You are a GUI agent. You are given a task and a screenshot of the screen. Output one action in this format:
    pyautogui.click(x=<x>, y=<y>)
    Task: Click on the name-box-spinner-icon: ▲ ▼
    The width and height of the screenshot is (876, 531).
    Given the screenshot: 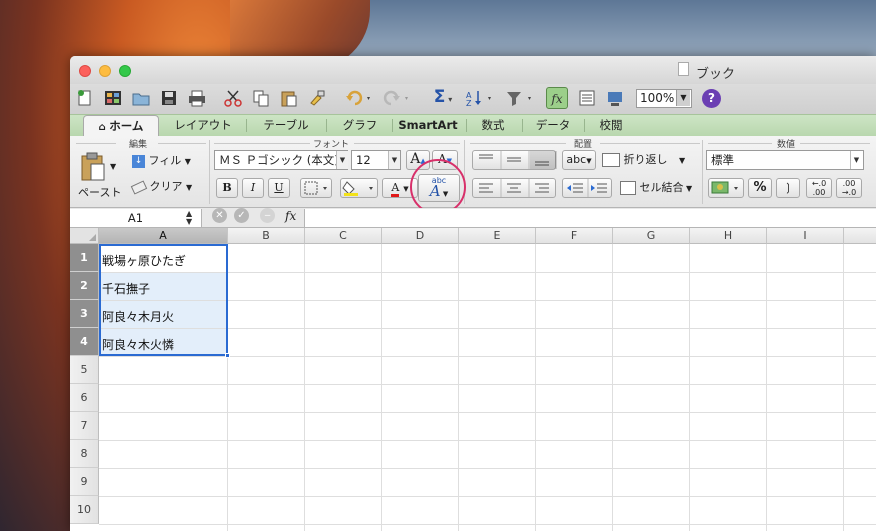 What is the action you would take?
    pyautogui.click(x=189, y=218)
    